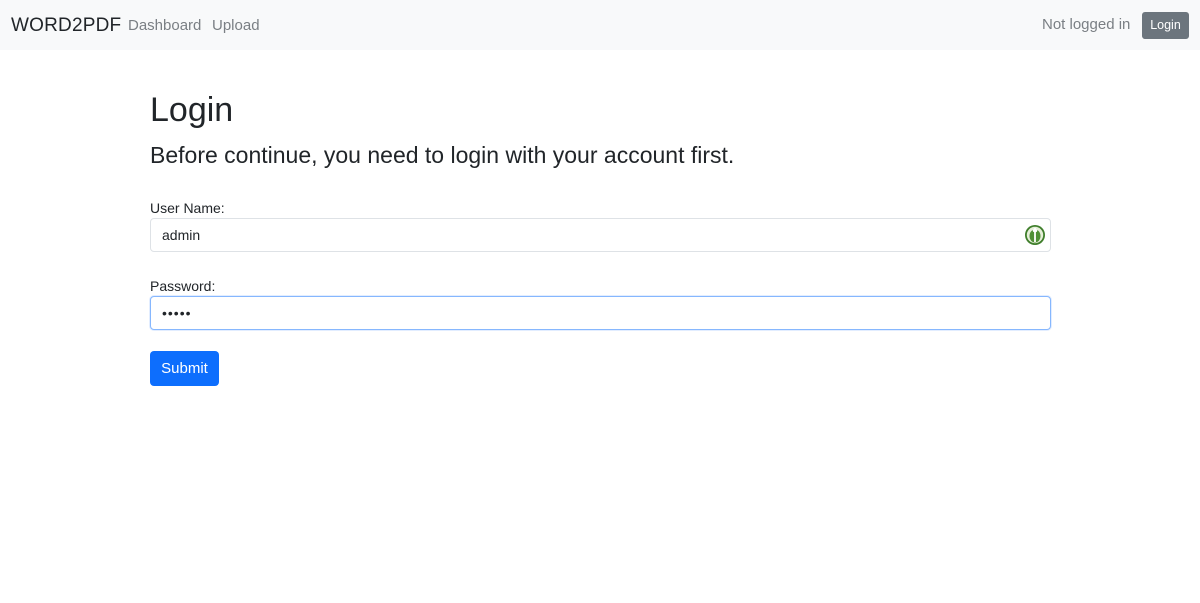 This screenshot has height=603, width=1200. I want to click on nav-dashboard-link: Dashboard, so click(164, 26).